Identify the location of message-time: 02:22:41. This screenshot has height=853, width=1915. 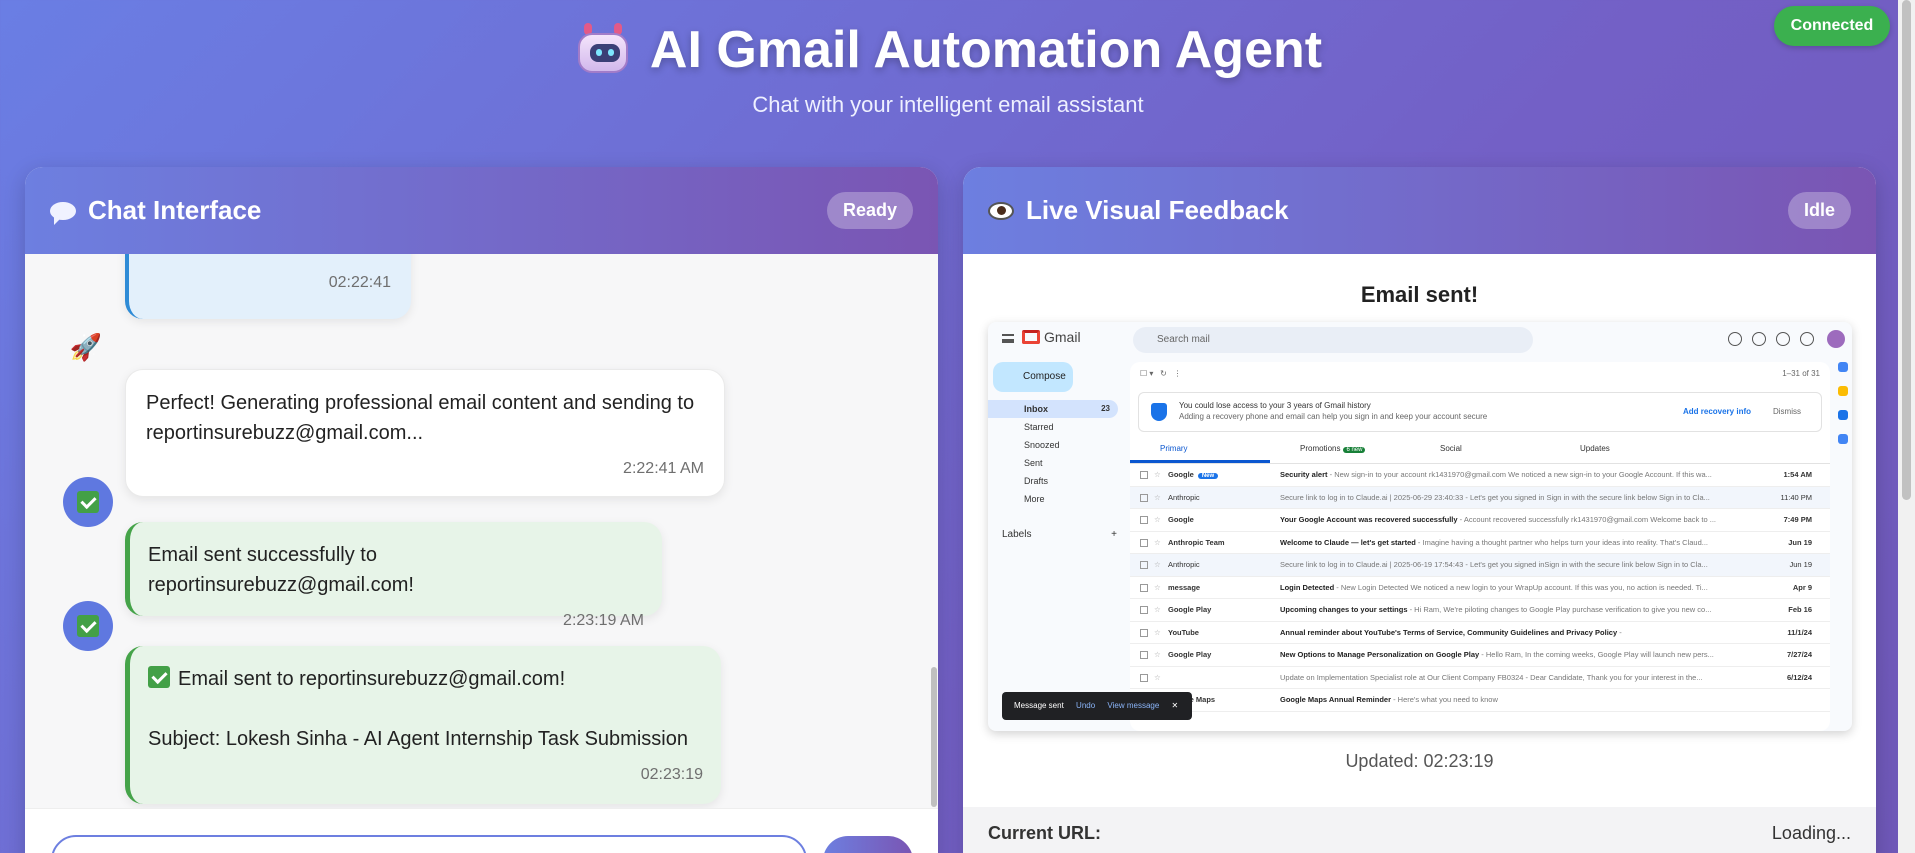
(359, 282).